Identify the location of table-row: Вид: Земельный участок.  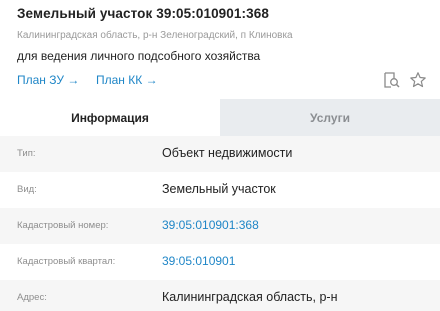
(220, 190).